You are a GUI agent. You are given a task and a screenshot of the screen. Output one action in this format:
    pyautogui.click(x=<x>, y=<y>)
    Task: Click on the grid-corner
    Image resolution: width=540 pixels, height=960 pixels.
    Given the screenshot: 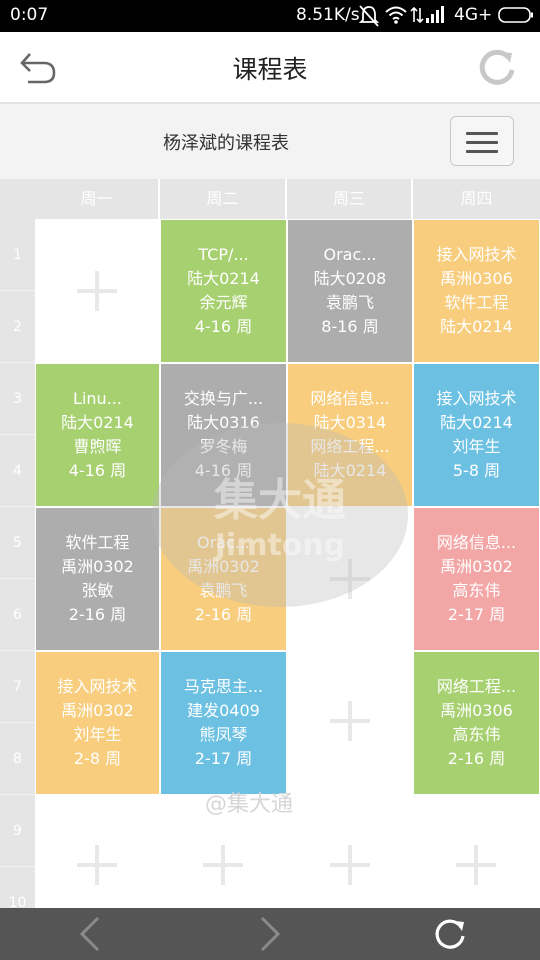 What is the action you would take?
    pyautogui.click(x=17, y=199)
    